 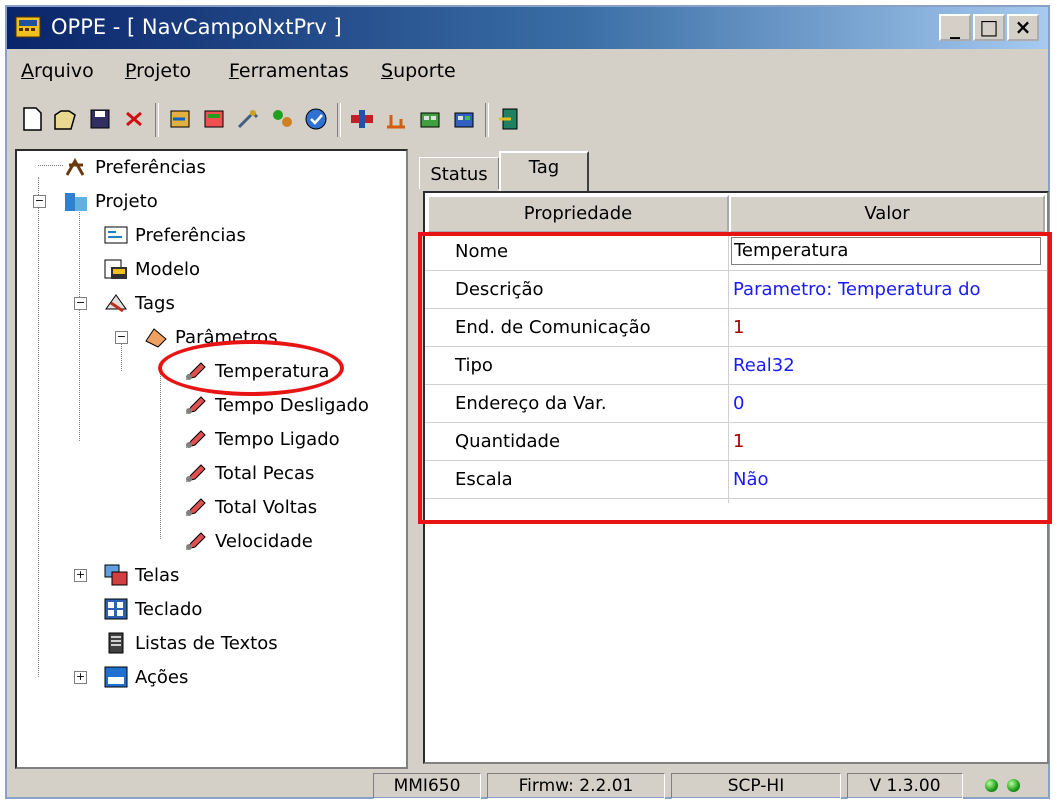 I want to click on property-name: Nome, so click(x=482, y=251).